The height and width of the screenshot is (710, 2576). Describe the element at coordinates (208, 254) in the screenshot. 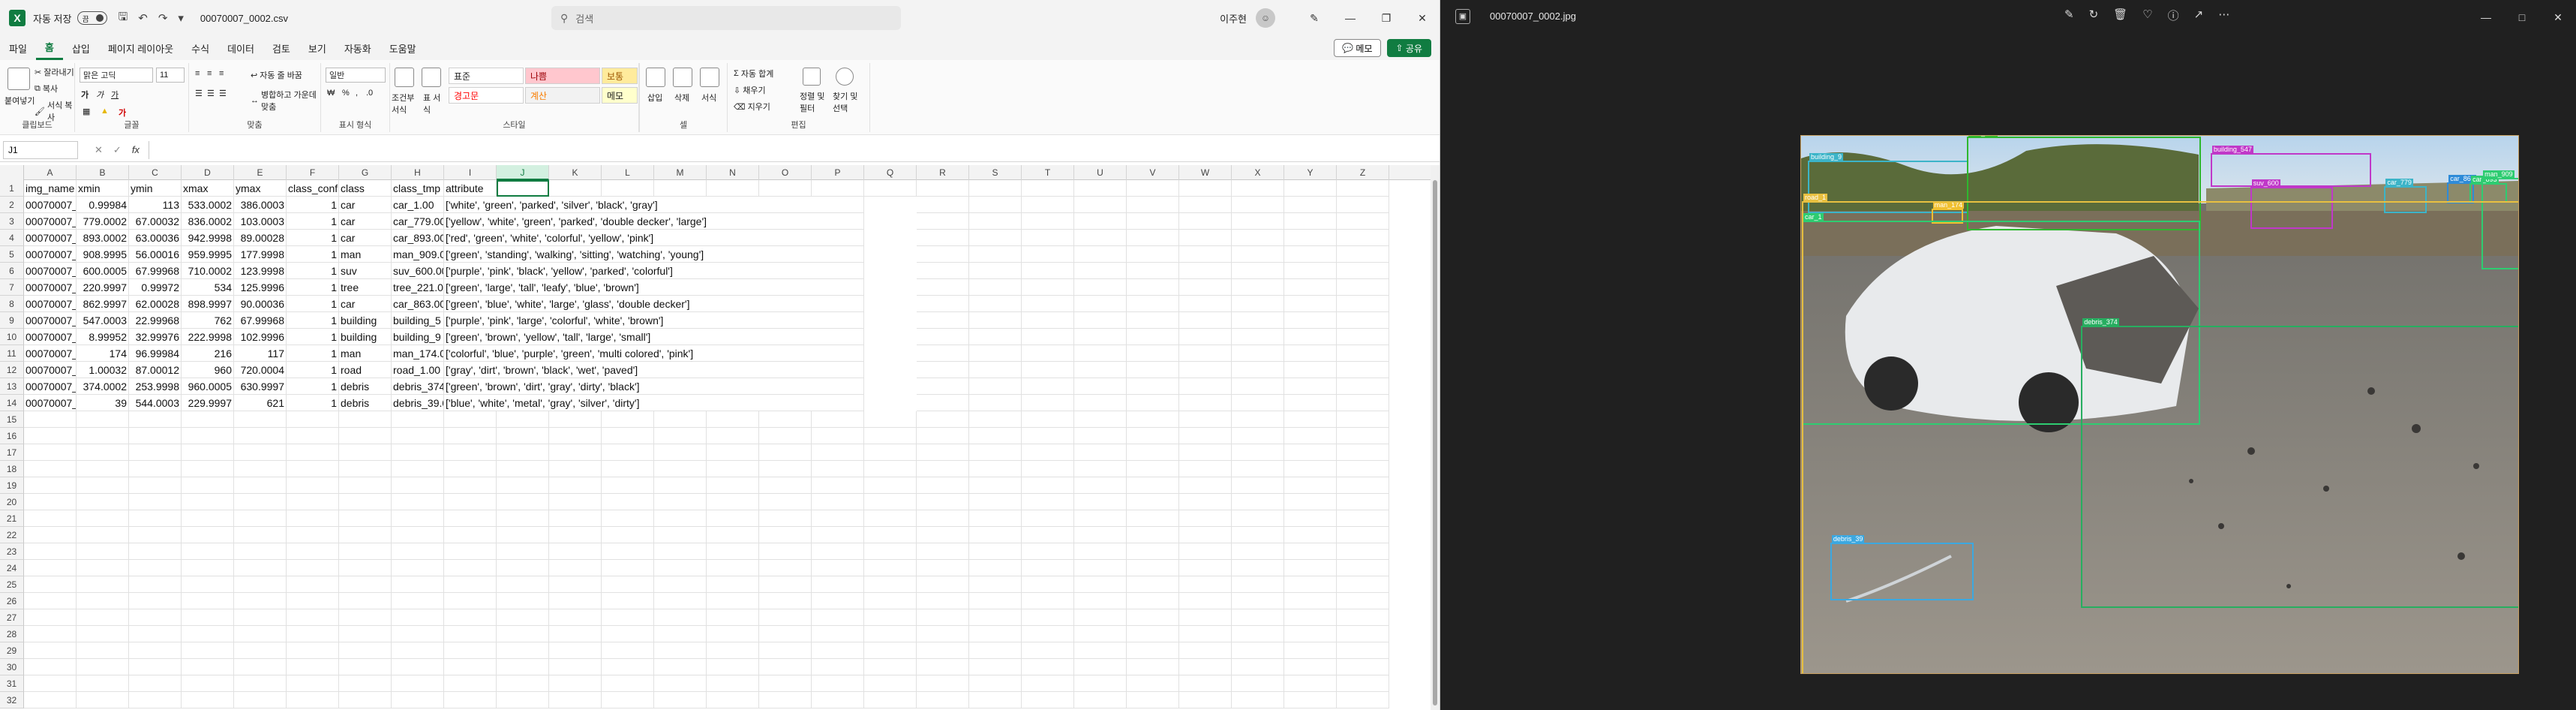

I see `table-cell: 959.9995` at that location.